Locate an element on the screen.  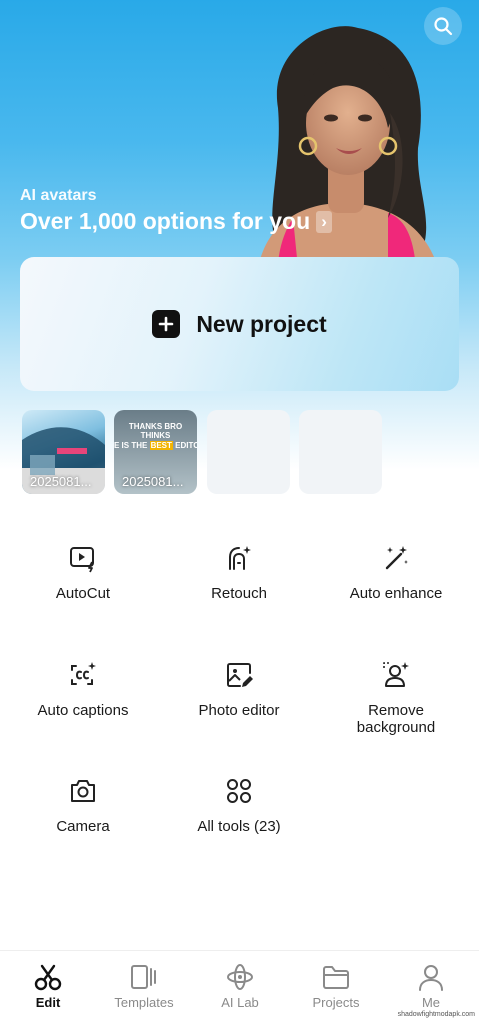
nav-label: Me is located at coordinates (431, 1002).